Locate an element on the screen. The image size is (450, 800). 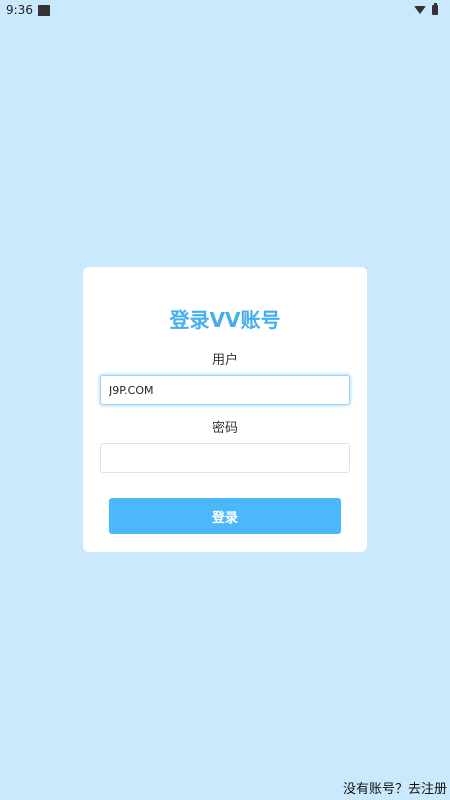
status-right is located at coordinates (429, 9).